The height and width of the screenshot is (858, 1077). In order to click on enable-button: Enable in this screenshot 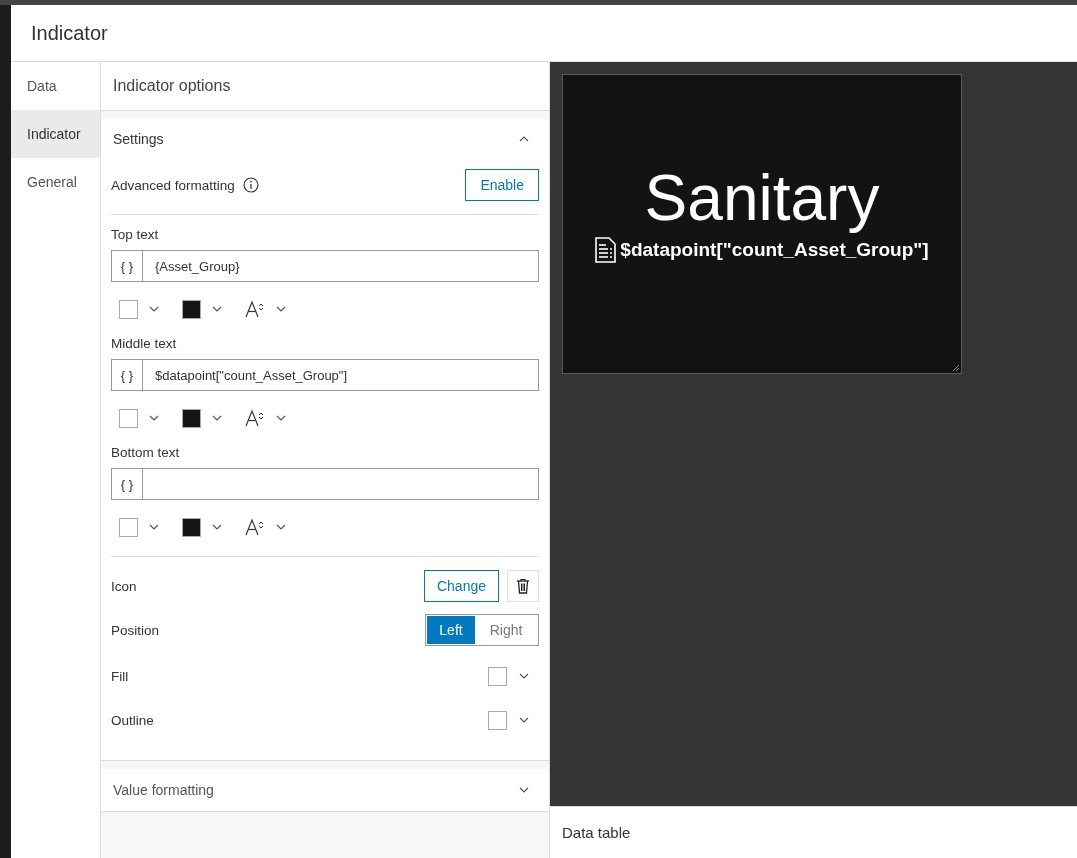, I will do `click(502, 185)`.